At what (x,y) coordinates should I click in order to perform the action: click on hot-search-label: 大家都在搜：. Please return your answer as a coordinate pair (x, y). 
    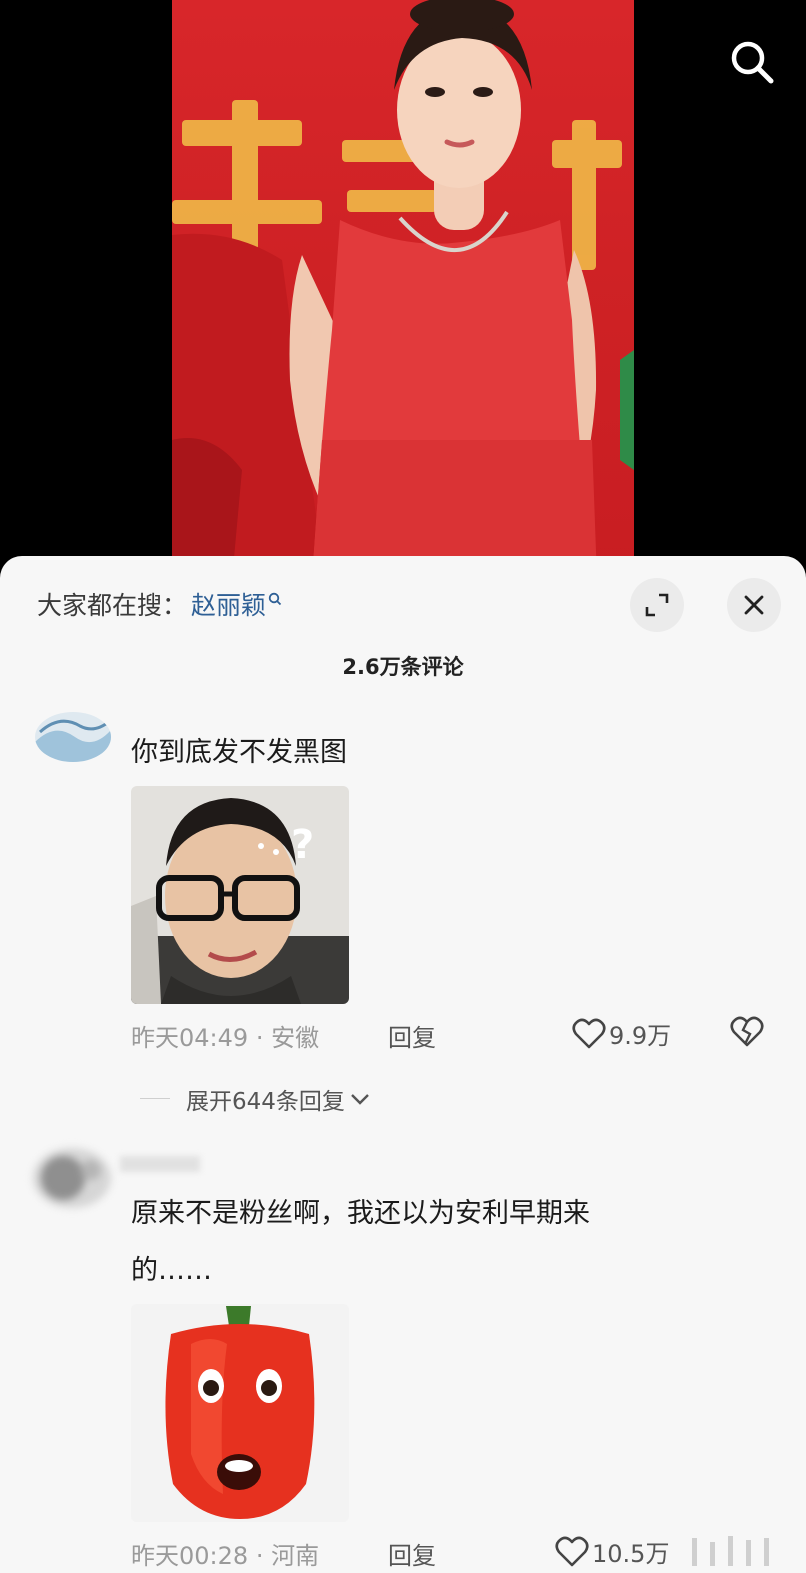
    Looking at the image, I should click on (112, 605).